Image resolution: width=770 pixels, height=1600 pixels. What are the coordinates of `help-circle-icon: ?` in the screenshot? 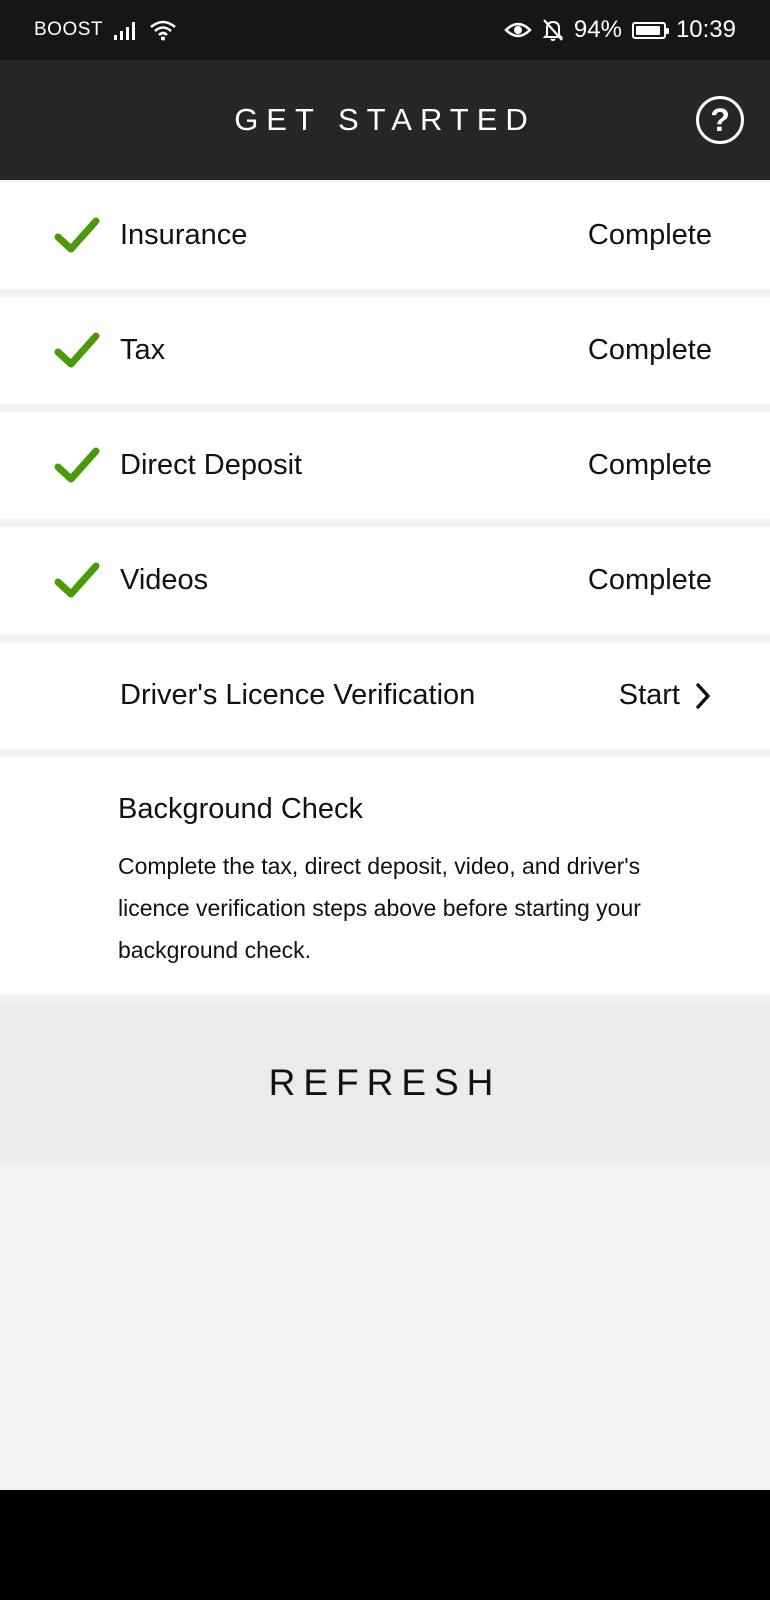 It's located at (720, 120).